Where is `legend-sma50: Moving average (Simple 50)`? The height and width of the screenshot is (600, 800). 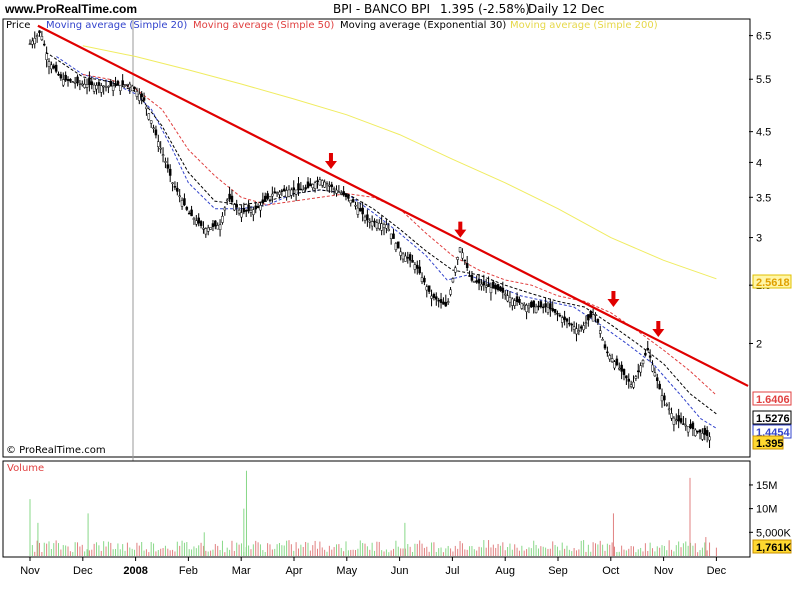 legend-sma50: Moving average (Simple 50) is located at coordinates (263, 25).